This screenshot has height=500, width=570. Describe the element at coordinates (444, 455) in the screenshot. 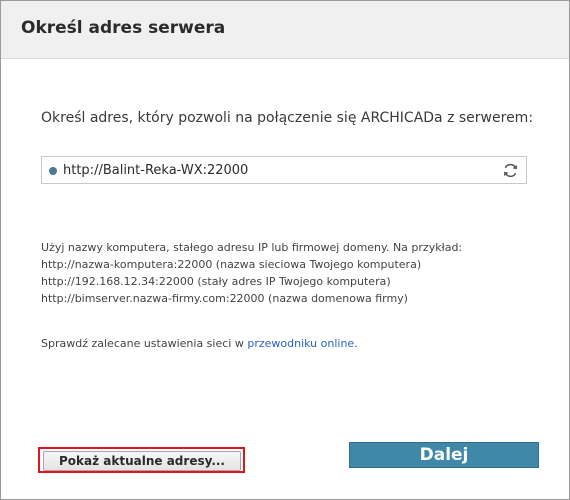

I see `next-button: Dalej` at that location.